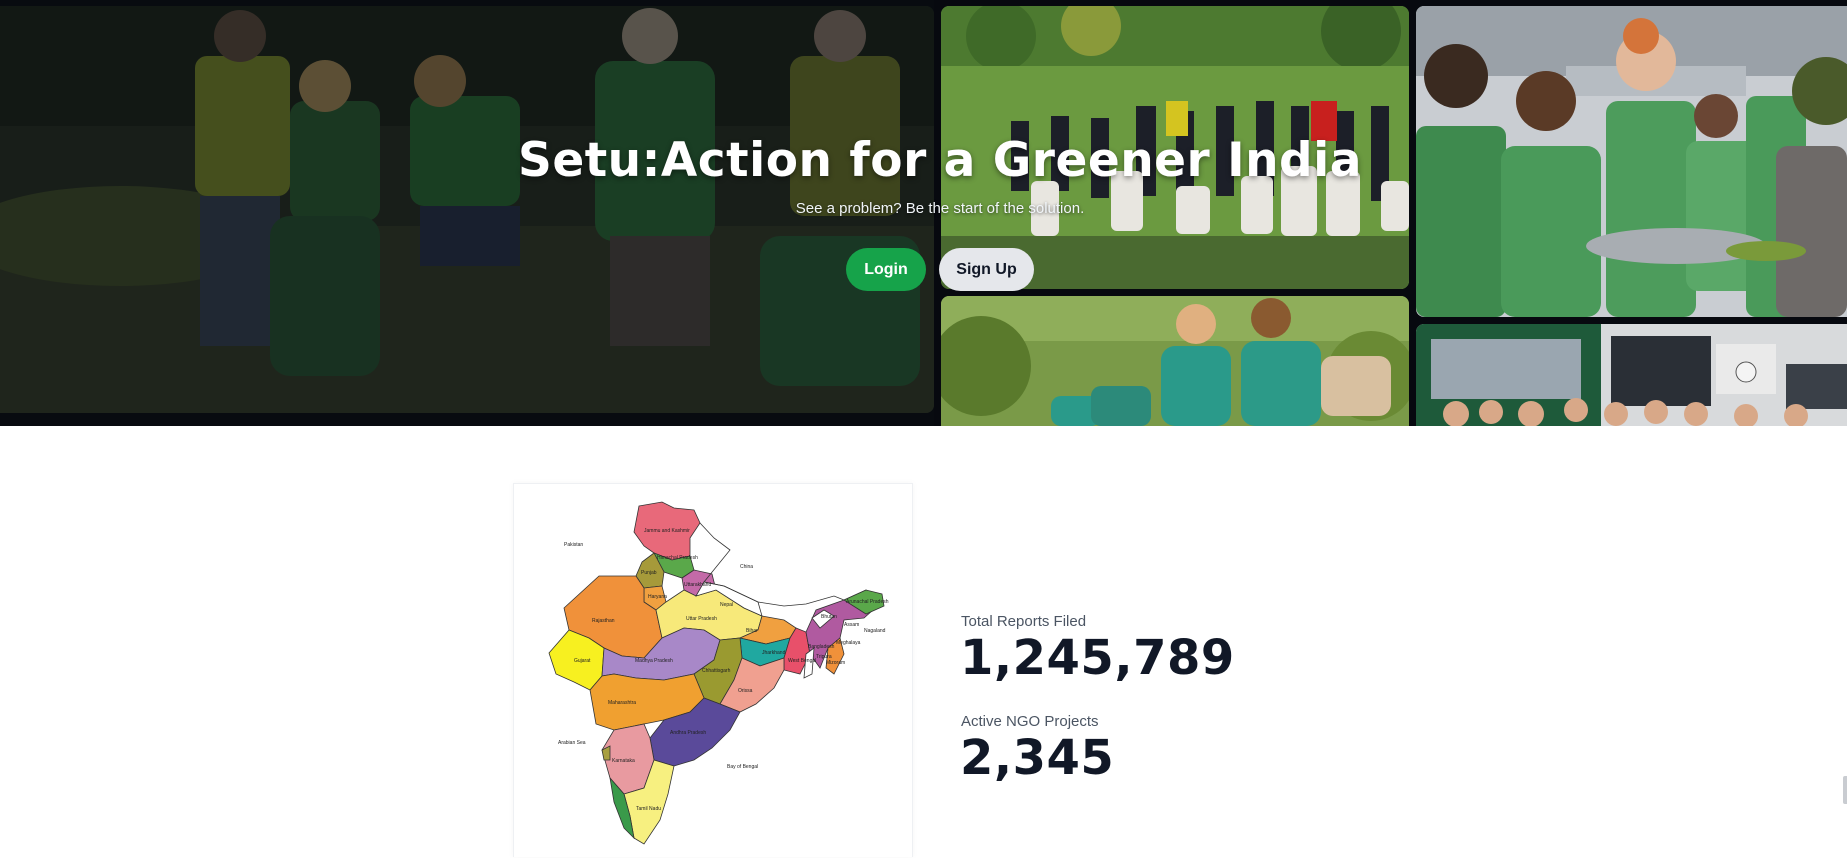  What do you see at coordinates (774, 653) in the screenshot?
I see `map-label-jharkhand: Jharkhand` at bounding box center [774, 653].